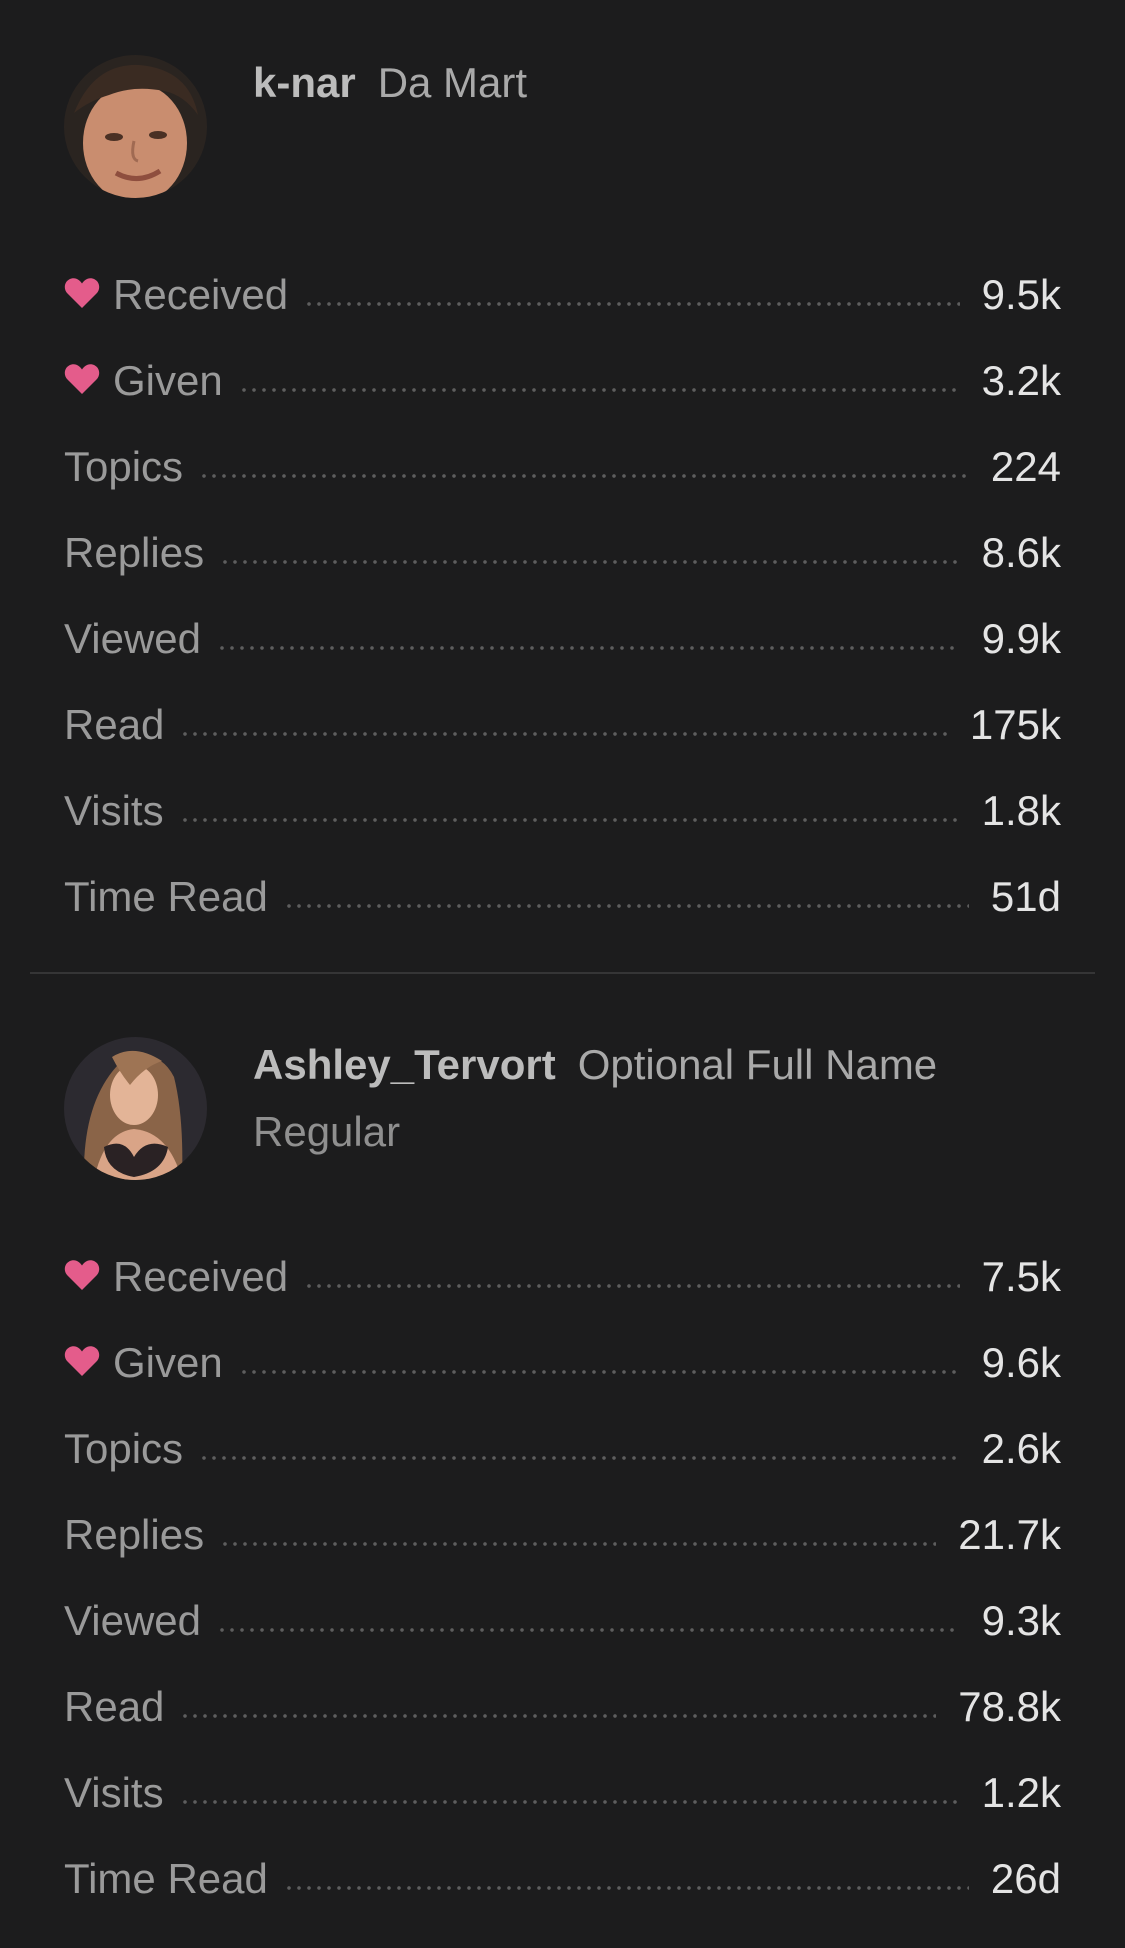 The width and height of the screenshot is (1125, 1948). I want to click on user-title: Regular, so click(327, 1131).